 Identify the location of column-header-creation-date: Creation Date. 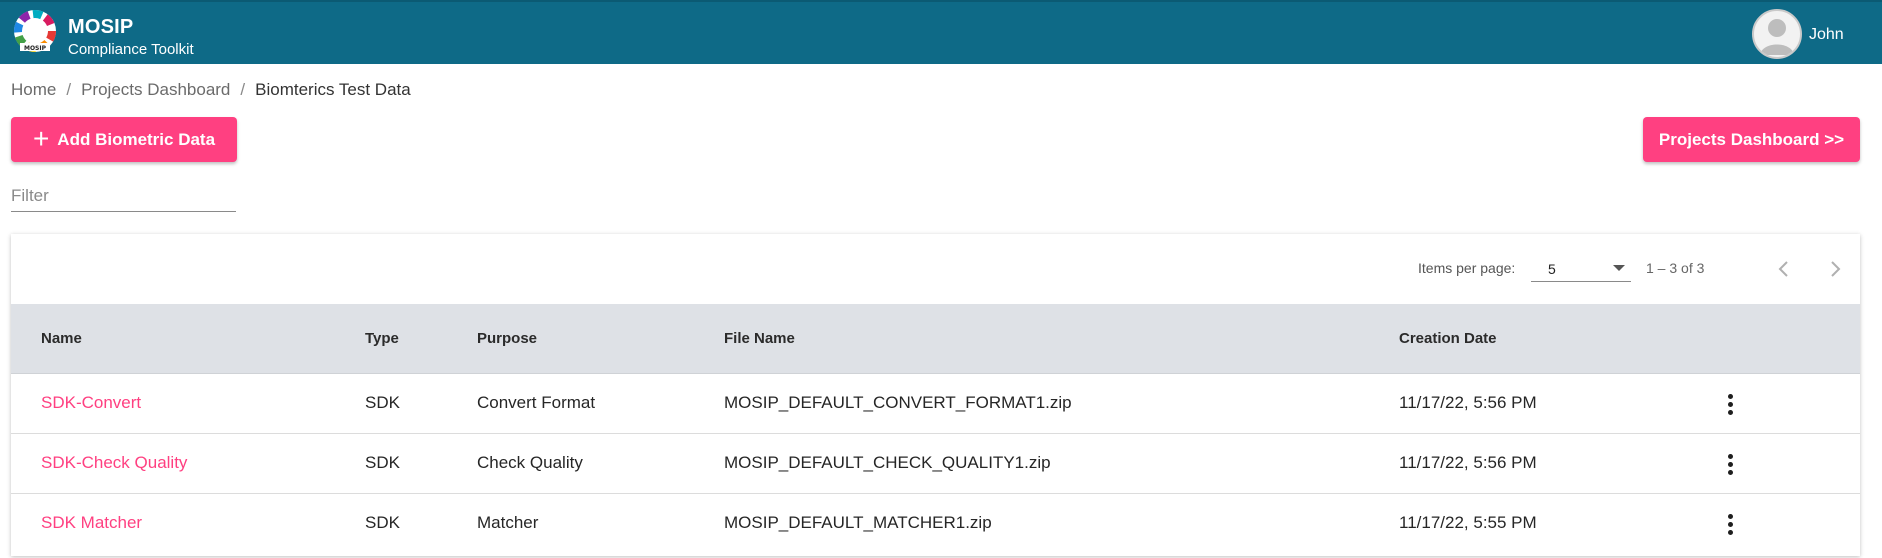
(1448, 338).